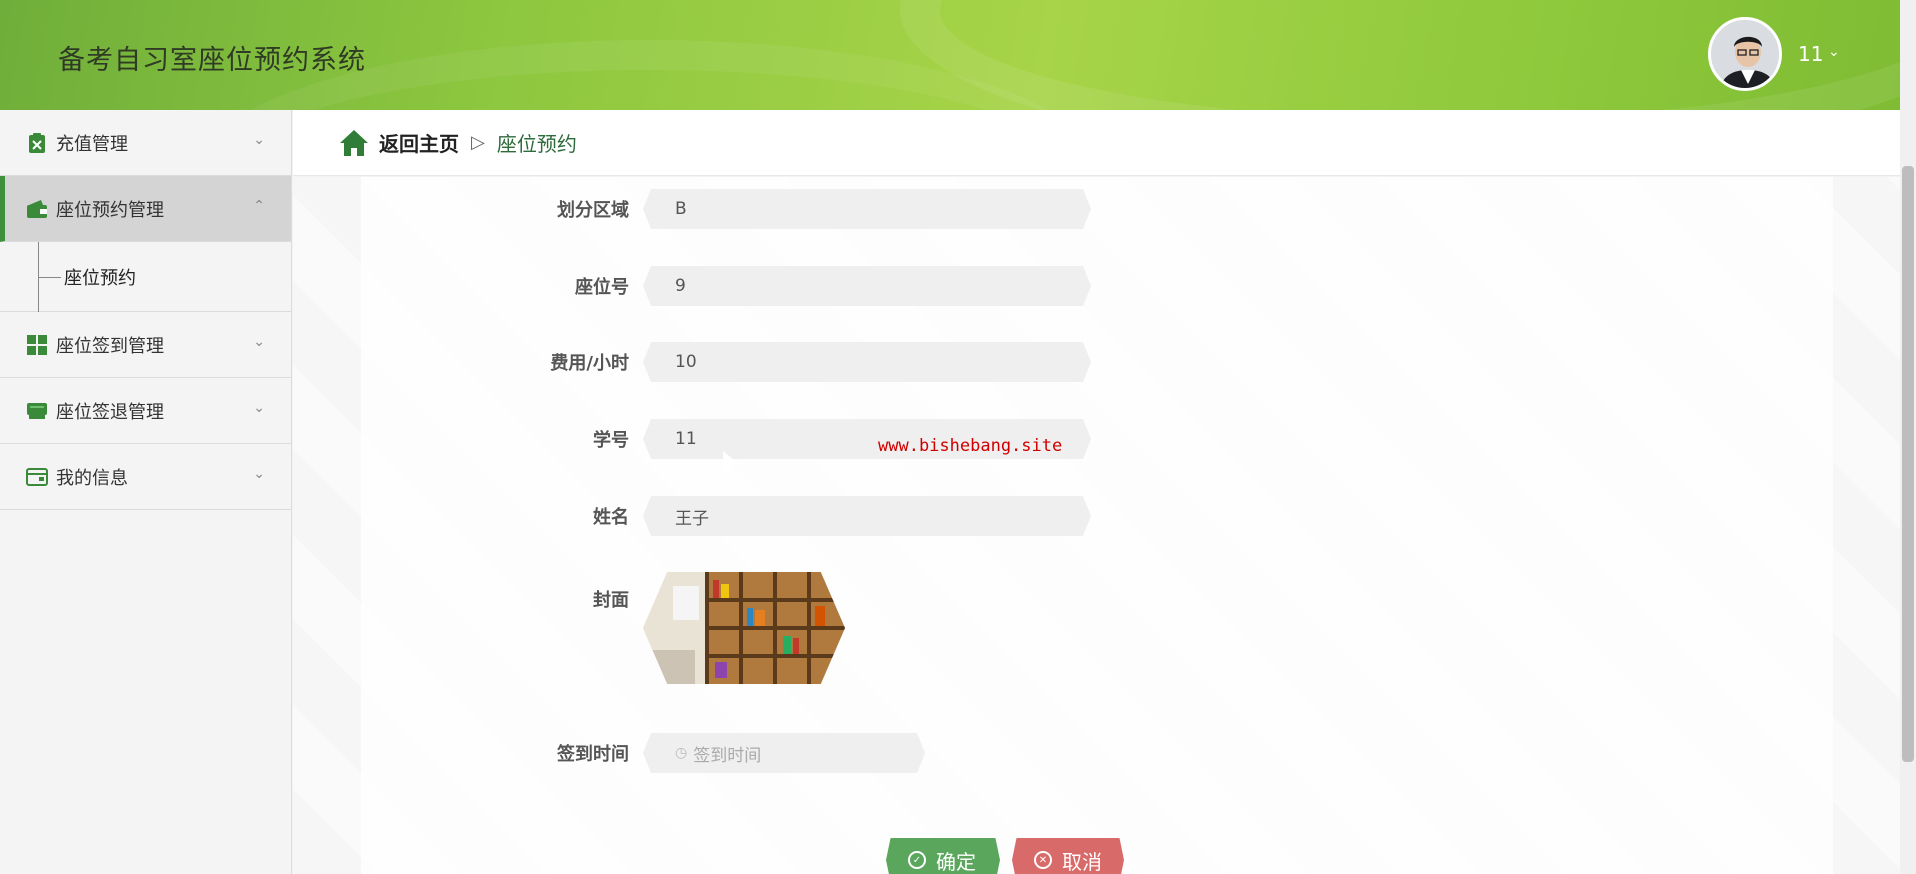 The height and width of the screenshot is (874, 1916). I want to click on sidebar-item-checkout: 座位签退管理 ⌄, so click(145, 411).